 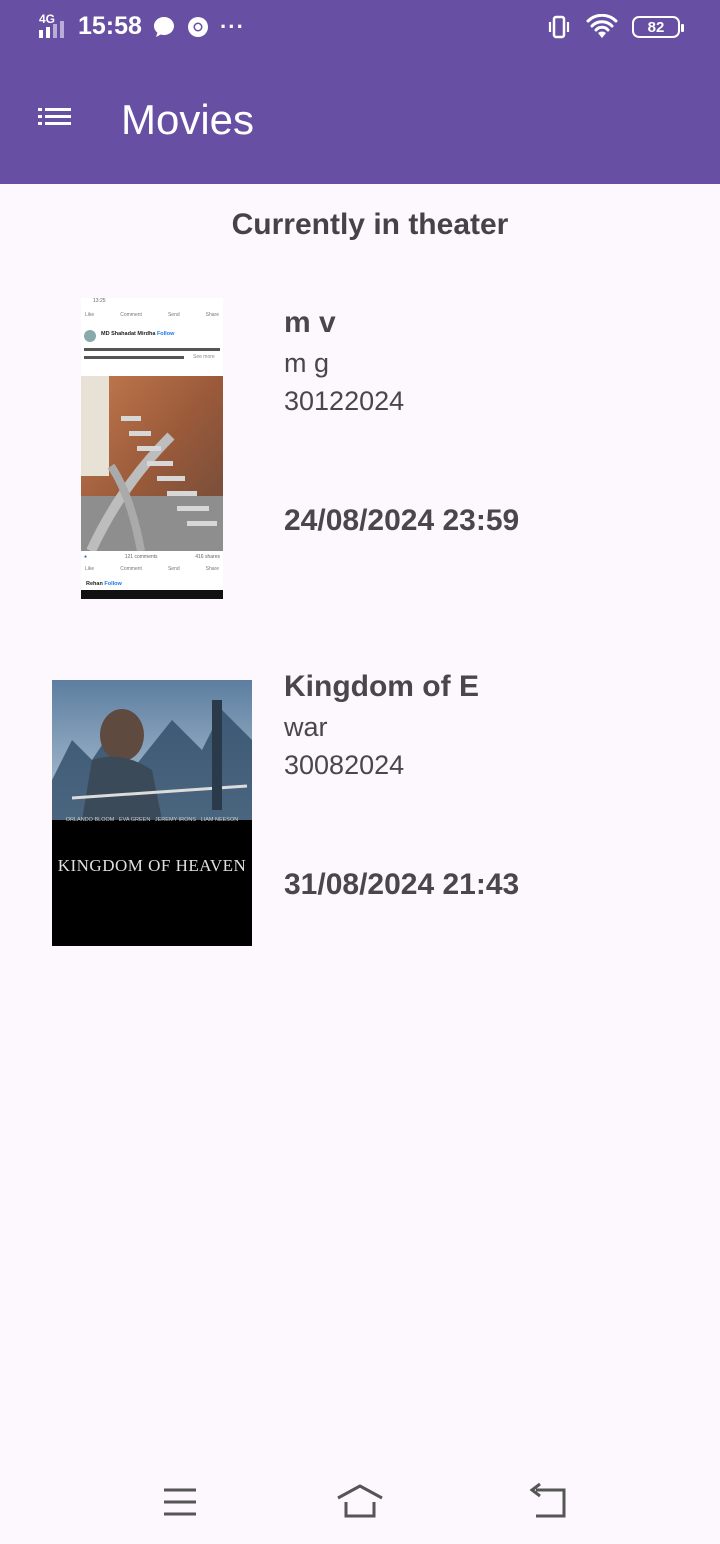 I want to click on status-bar: 4G 15:58 ··· 82, so click(x=360, y=28).